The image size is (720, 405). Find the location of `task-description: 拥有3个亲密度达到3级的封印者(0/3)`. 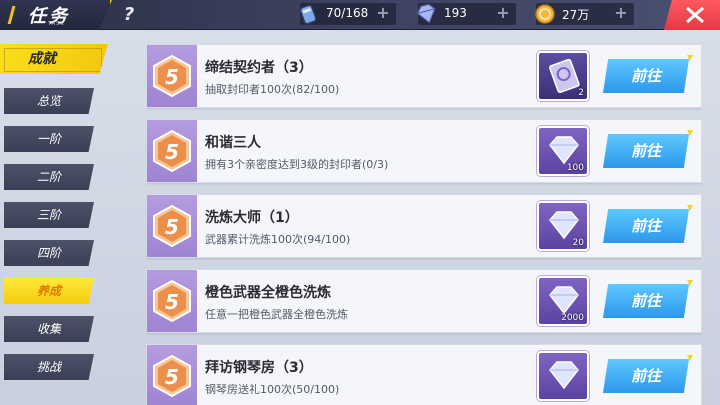

task-description: 拥有3个亲密度达到3级的封印者(0/3) is located at coordinates (297, 164).